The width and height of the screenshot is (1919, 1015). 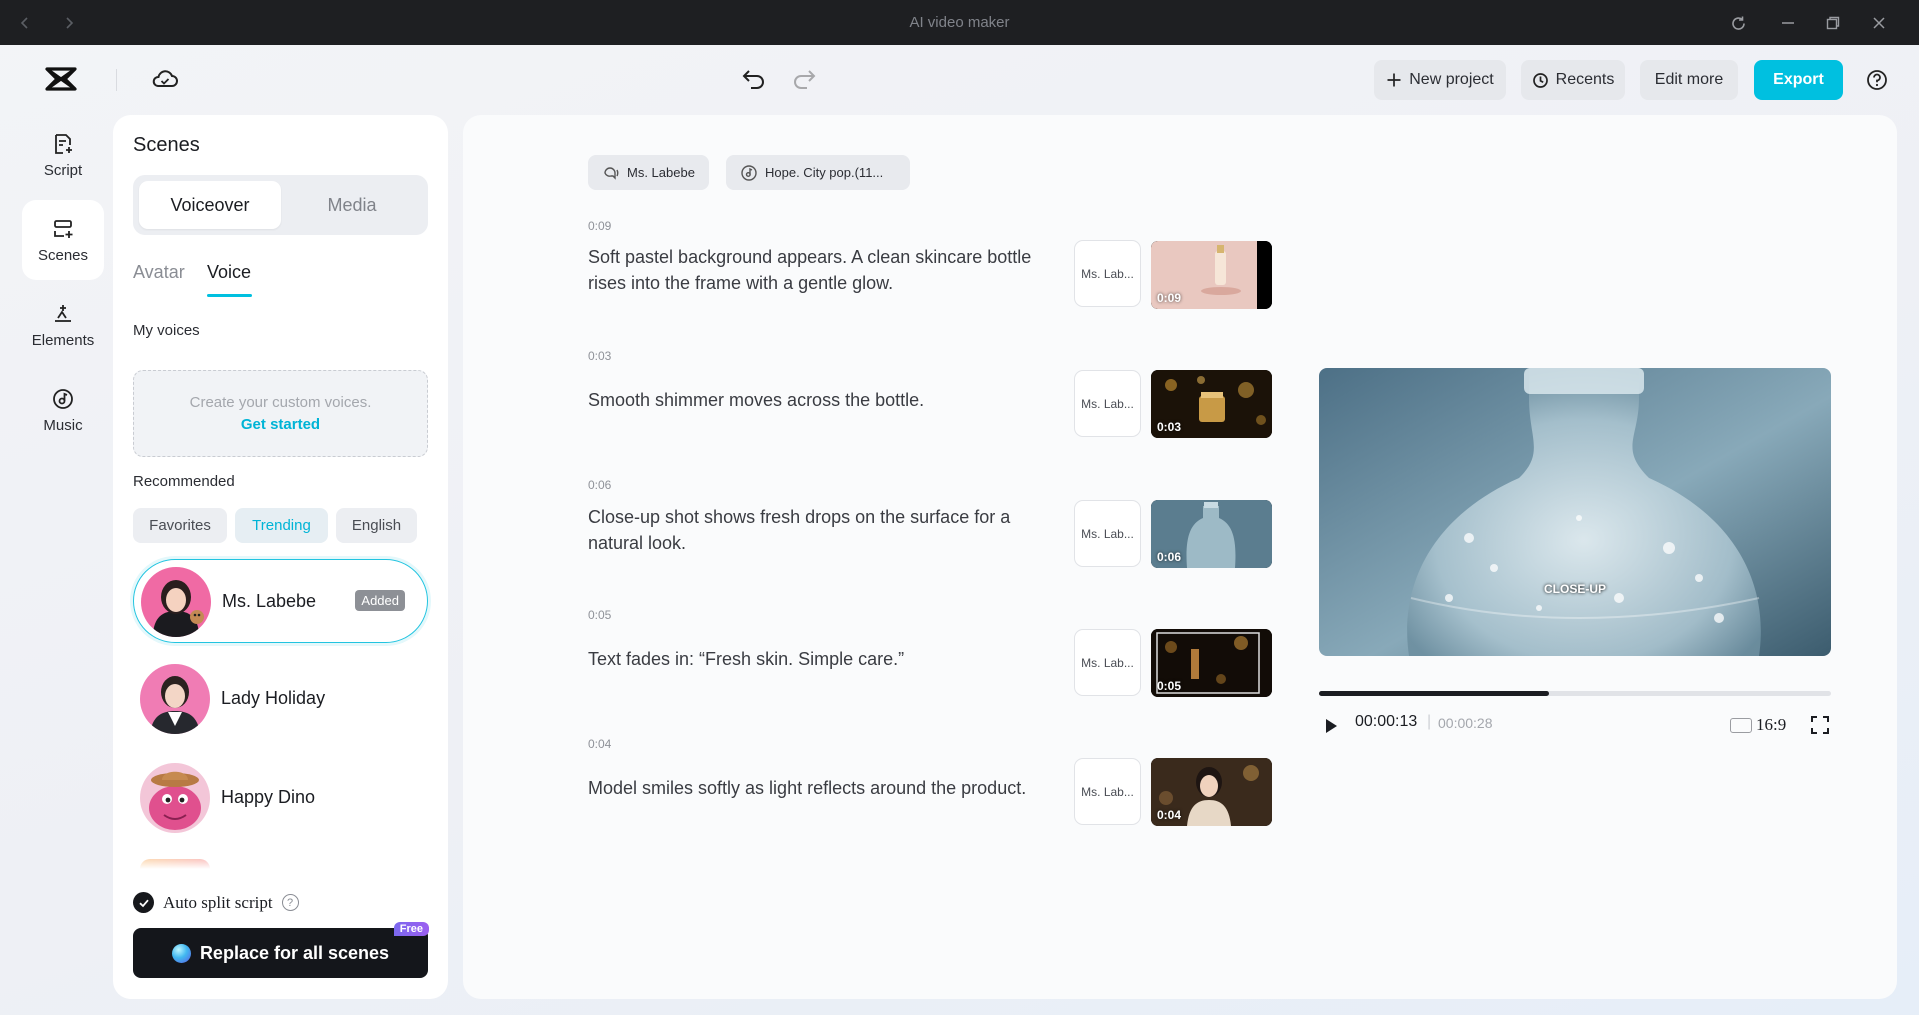 What do you see at coordinates (63, 228) in the screenshot?
I see `scenes-icon` at bounding box center [63, 228].